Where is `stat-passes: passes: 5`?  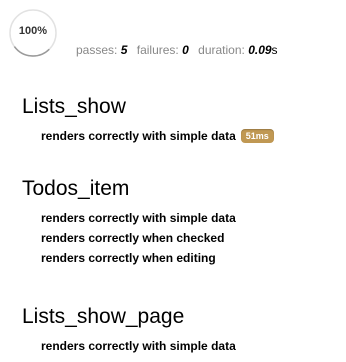 stat-passes: passes: 5 is located at coordinates (101, 50).